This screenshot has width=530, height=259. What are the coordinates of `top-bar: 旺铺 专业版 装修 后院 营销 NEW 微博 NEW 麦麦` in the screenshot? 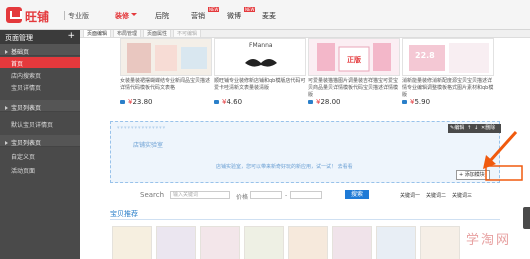 It's located at (265, 15).